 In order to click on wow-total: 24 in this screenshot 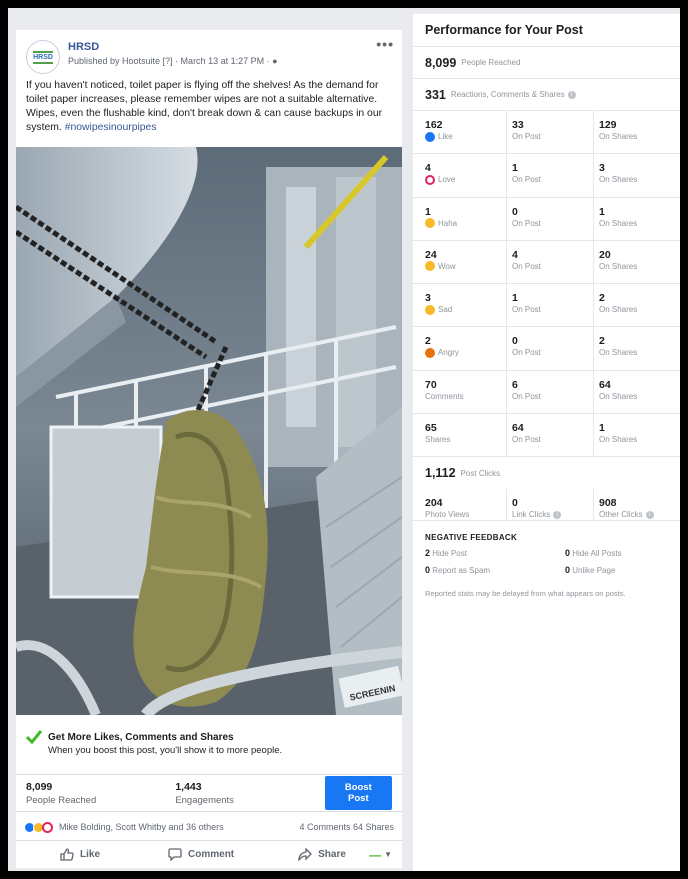, I will do `click(431, 254)`.